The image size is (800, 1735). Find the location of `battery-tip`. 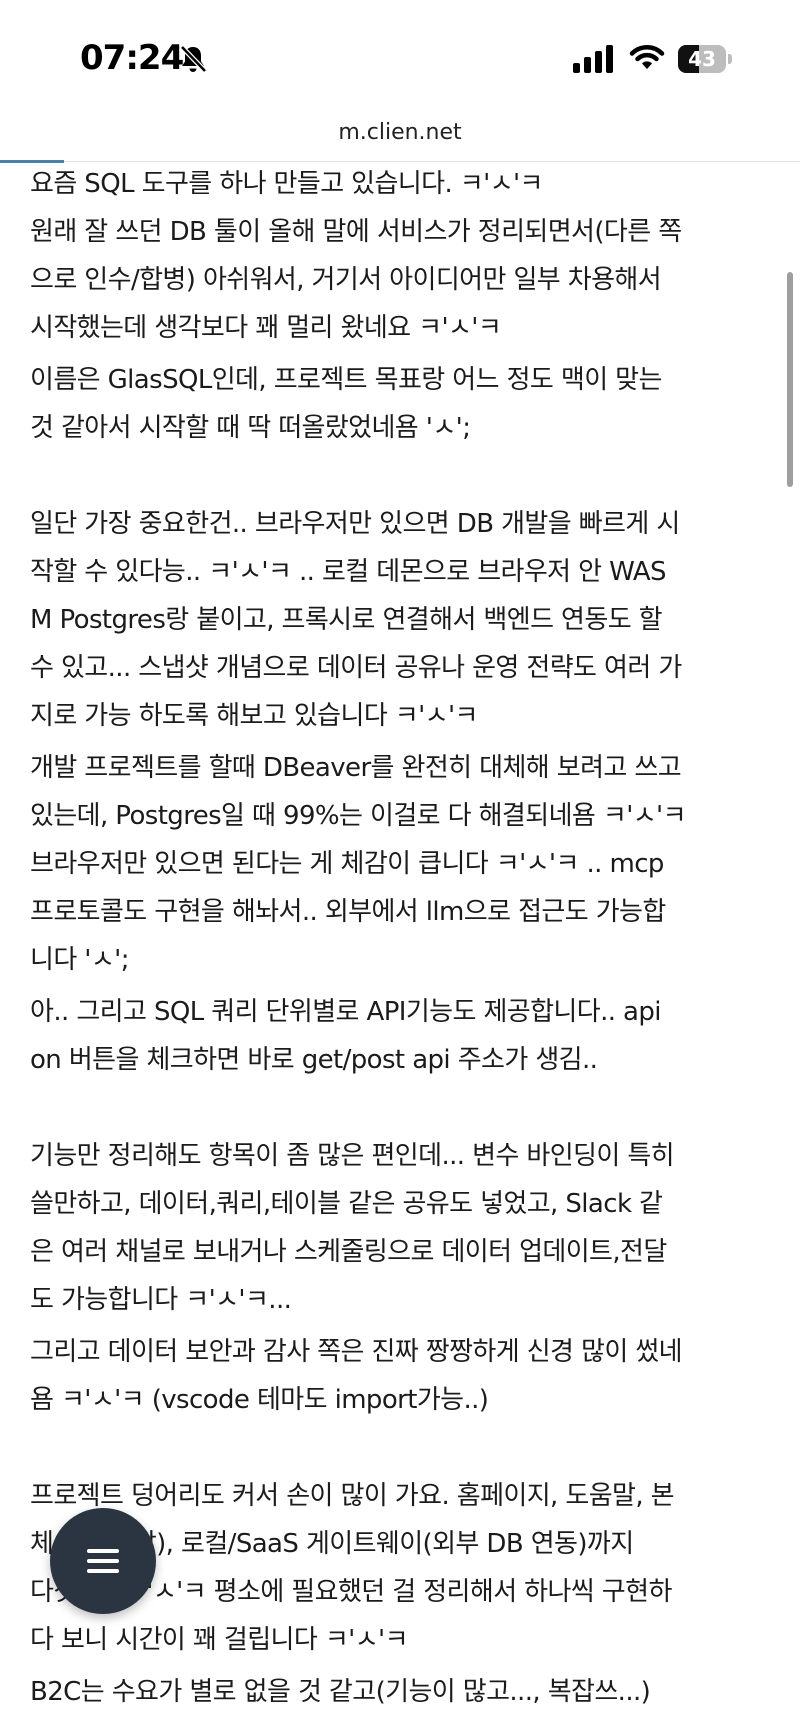

battery-tip is located at coordinates (730, 59).